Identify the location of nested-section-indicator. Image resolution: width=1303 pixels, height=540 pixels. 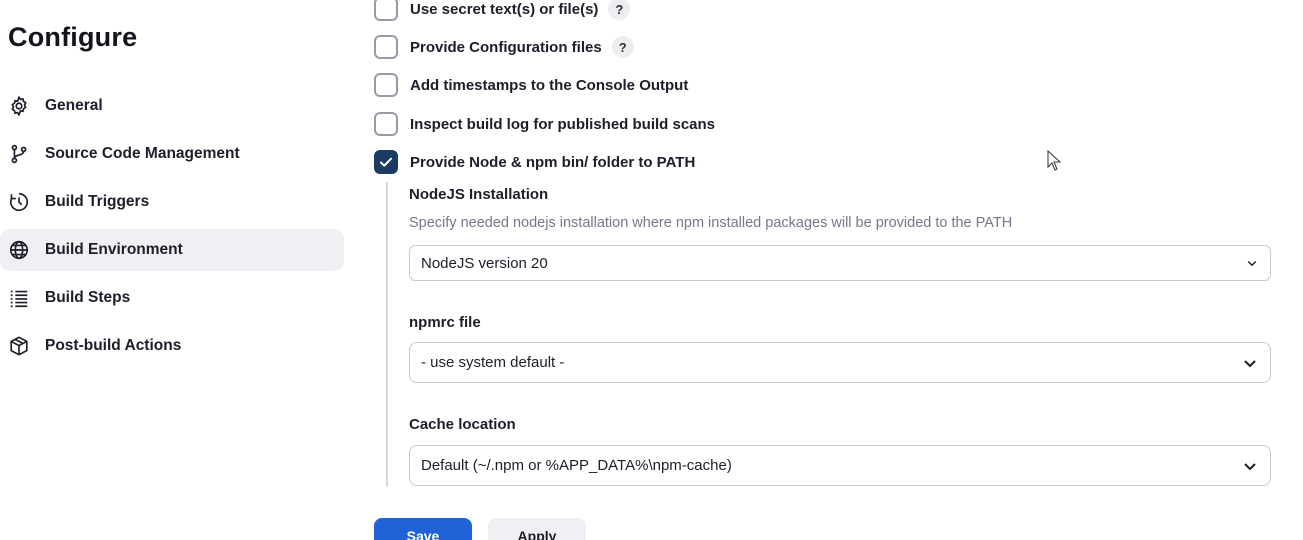
(387, 334).